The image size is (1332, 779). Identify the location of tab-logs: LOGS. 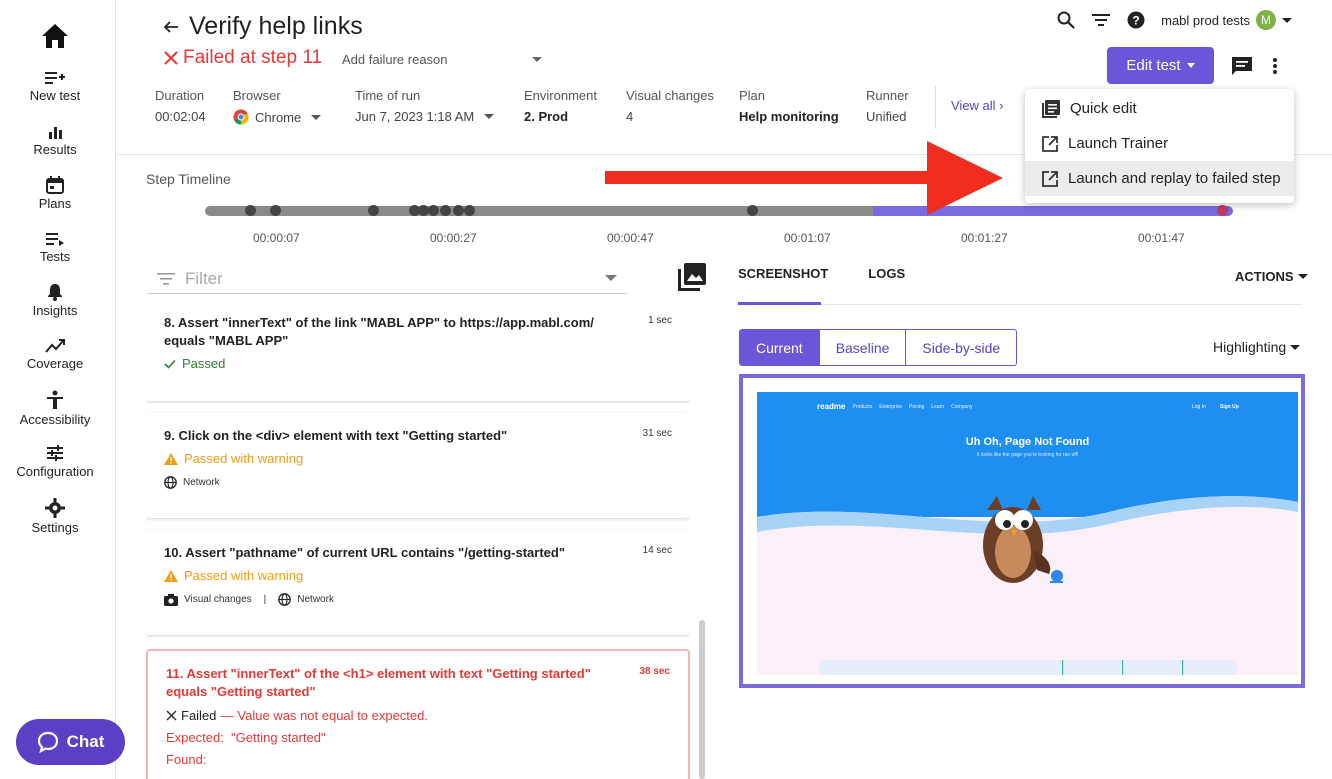
(886, 273).